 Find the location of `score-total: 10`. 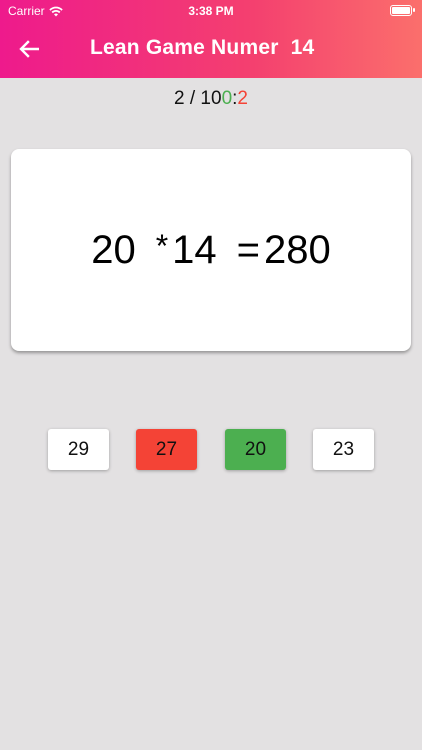

score-total: 10 is located at coordinates (211, 98).